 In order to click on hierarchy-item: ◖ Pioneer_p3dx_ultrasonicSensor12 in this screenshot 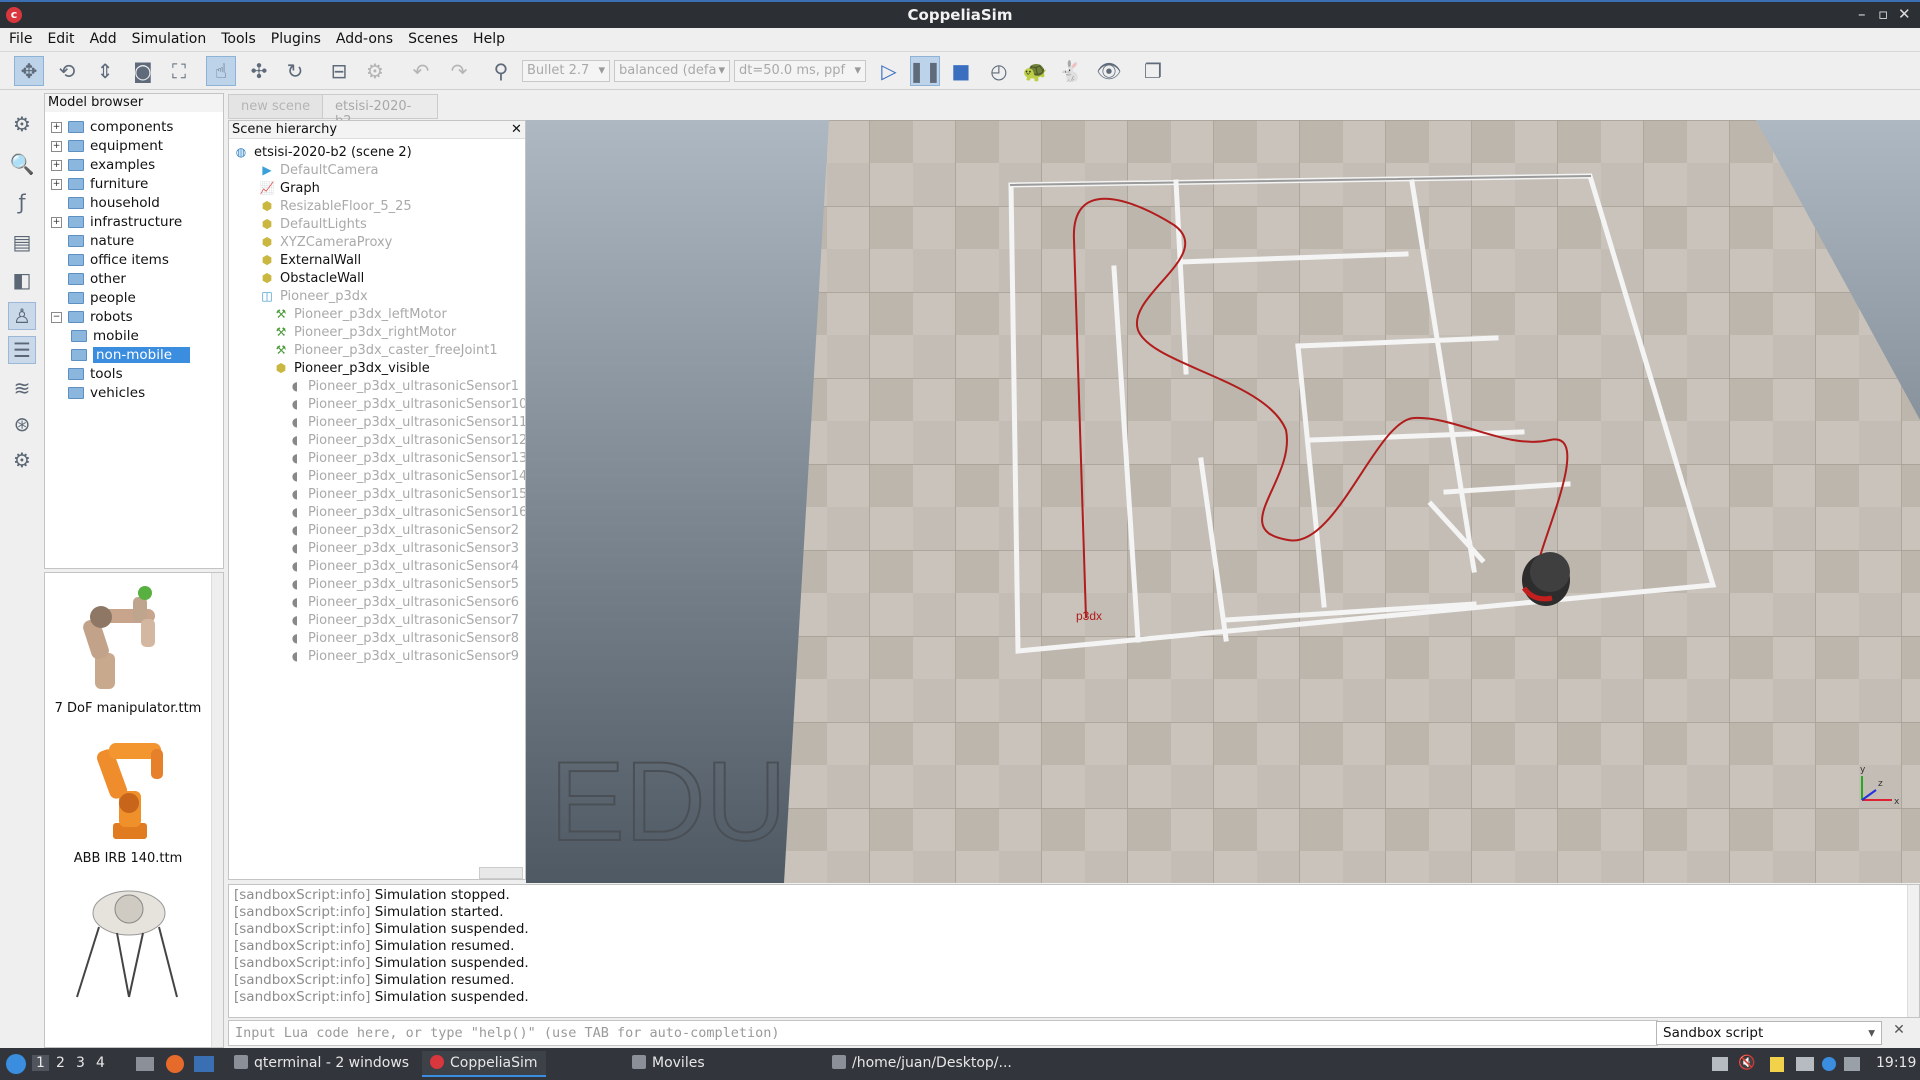, I will do `click(406, 440)`.